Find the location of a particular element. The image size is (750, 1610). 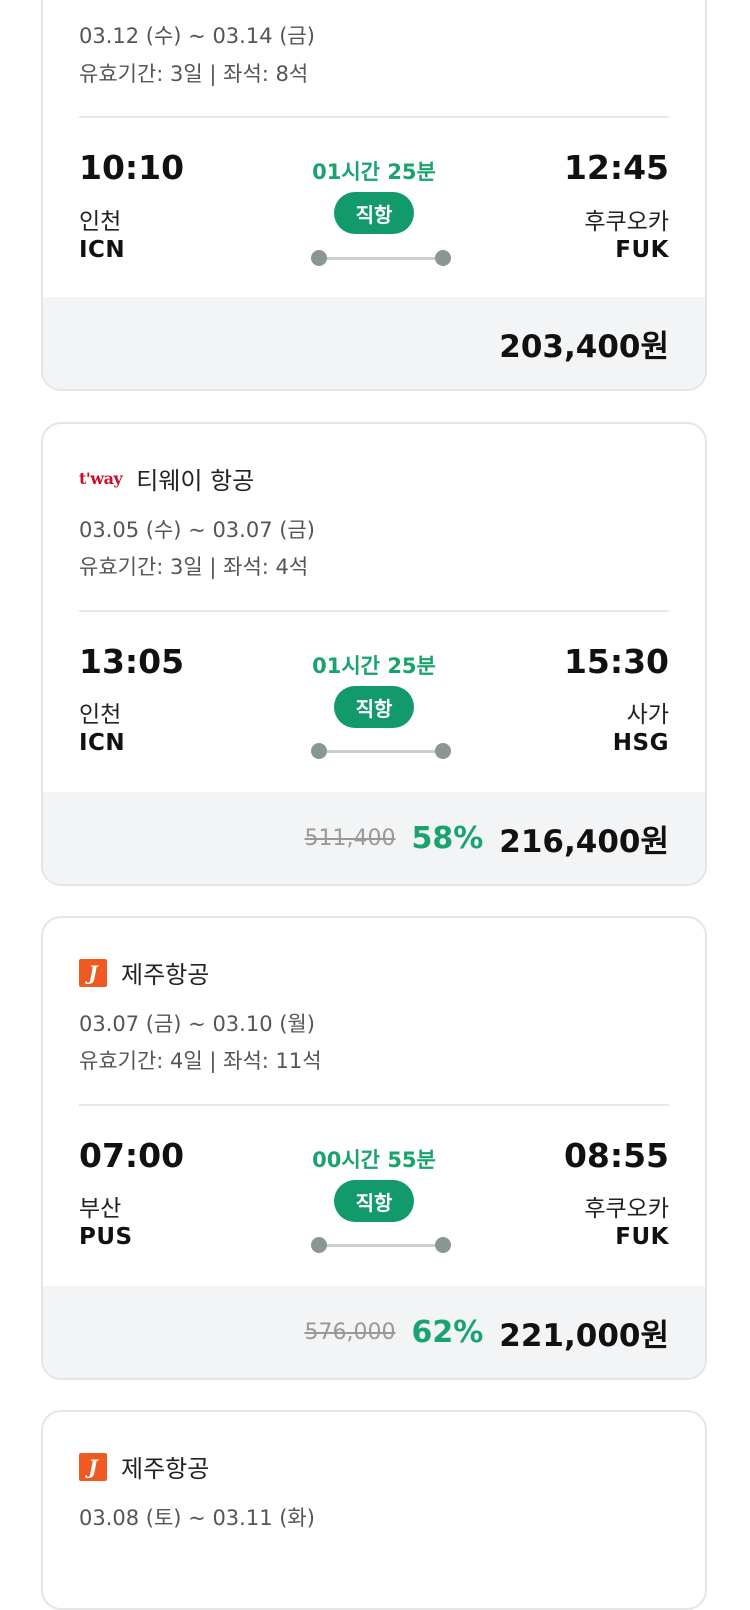

travel-dates: 03.07 (금) ~ 03.10 (월) is located at coordinates (197, 1024).